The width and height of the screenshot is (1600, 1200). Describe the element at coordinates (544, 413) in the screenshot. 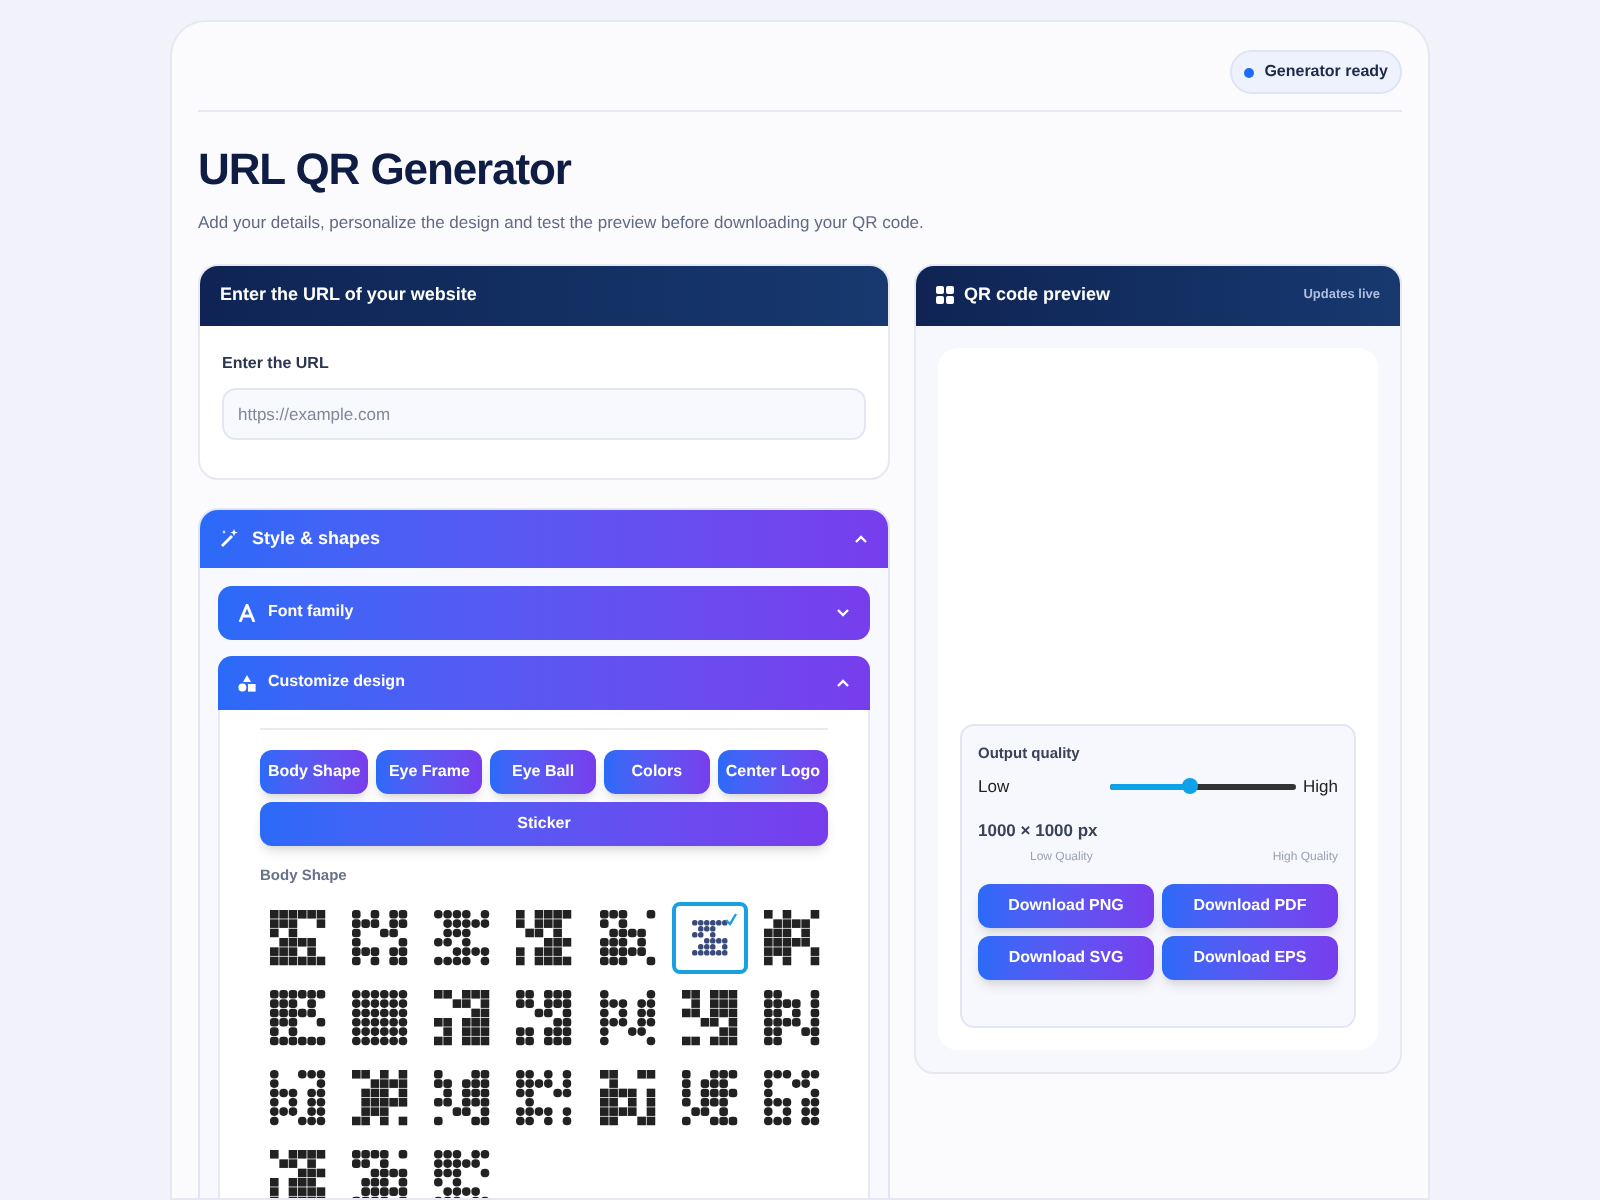

I see `url-input-field: https://example.com` at that location.